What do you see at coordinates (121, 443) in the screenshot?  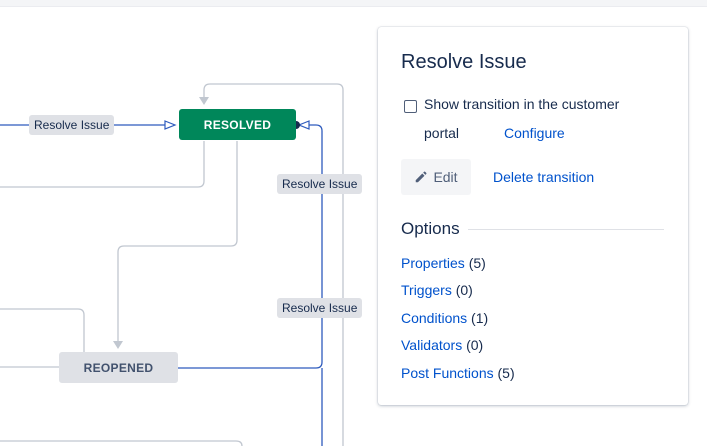 I see `connector-bottom` at bounding box center [121, 443].